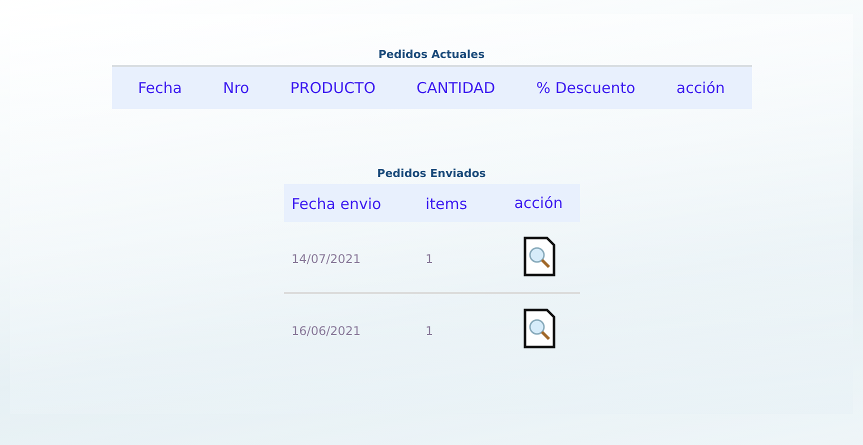 This screenshot has width=863, height=445. What do you see at coordinates (431, 174) in the screenshot?
I see `table-title: Pedidos Enviados` at bounding box center [431, 174].